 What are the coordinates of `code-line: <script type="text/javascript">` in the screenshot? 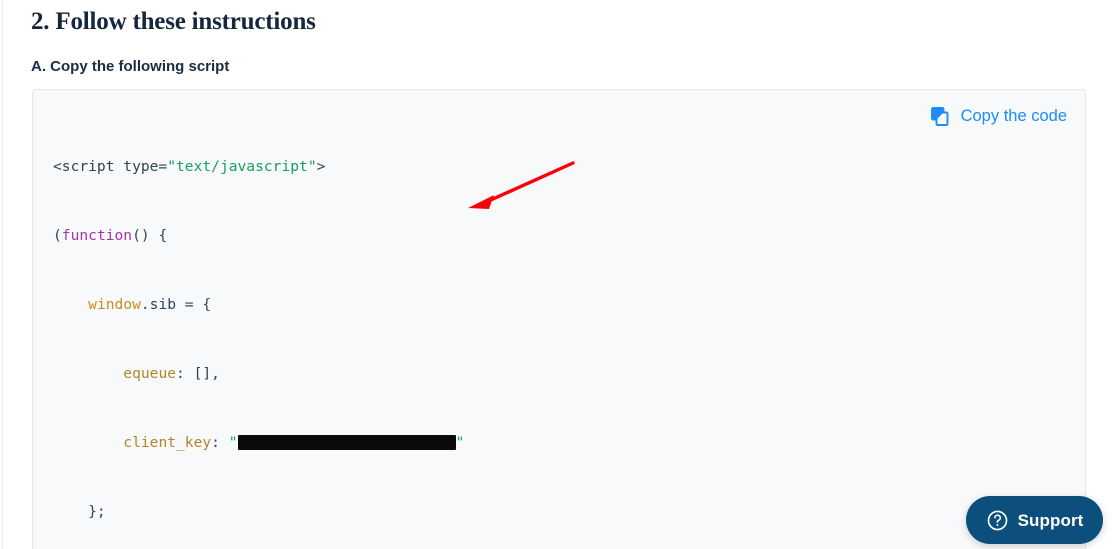 It's located at (189, 166).